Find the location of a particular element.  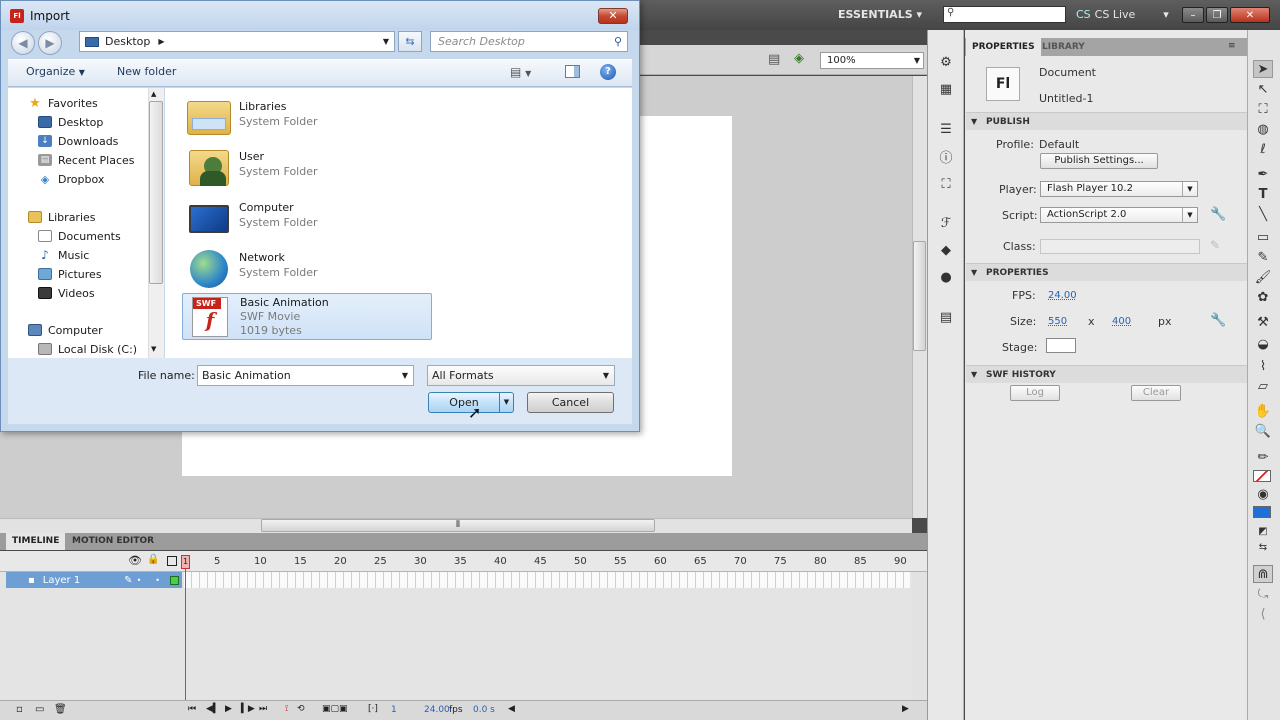

back-button: ◀ is located at coordinates (23, 43).